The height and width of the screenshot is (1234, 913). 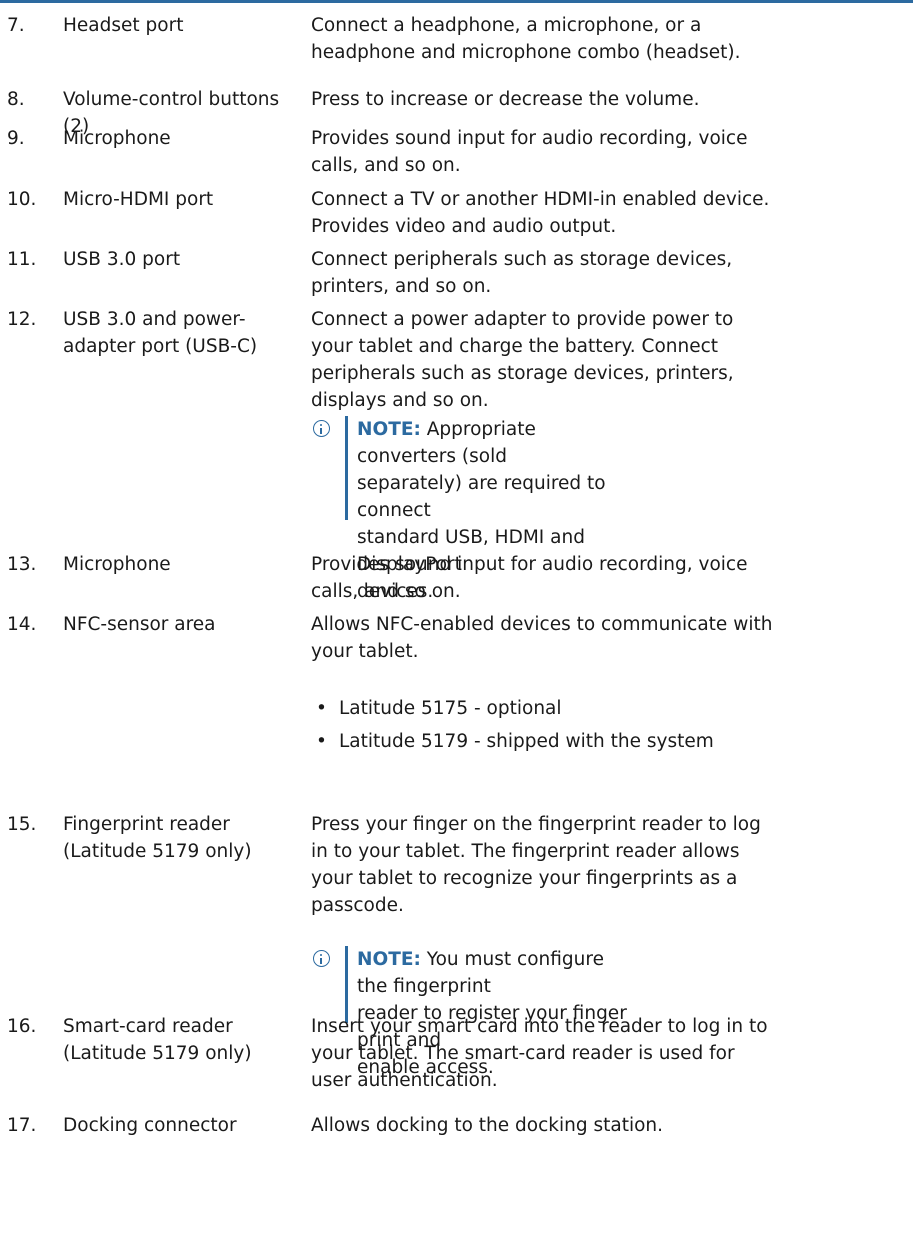 What do you see at coordinates (526, 741) in the screenshot?
I see `bullet-text: Latitude 5179 - shipped with the system` at bounding box center [526, 741].